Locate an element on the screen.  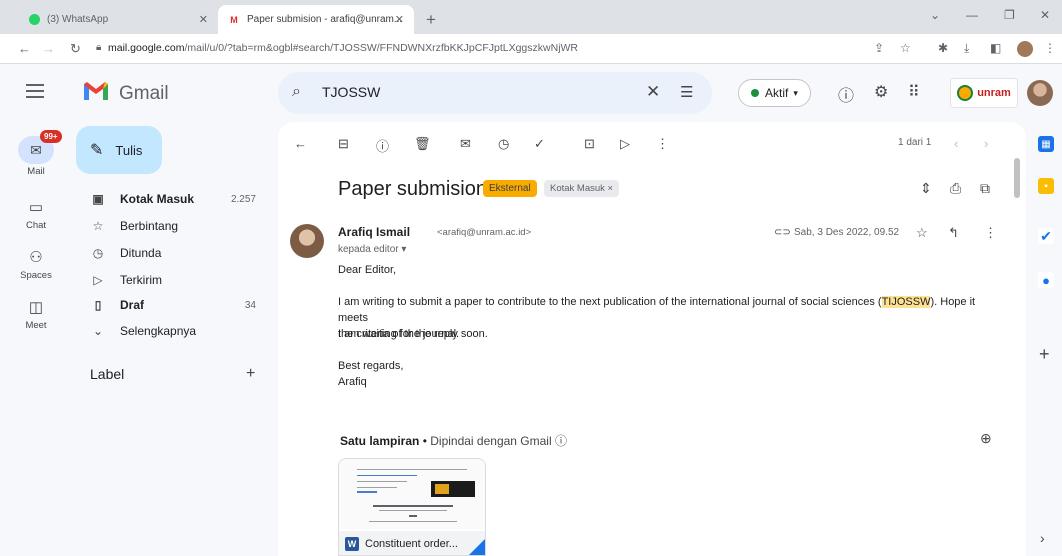
report-spam-icon: ⓘ is located at coordinates (382, 145).